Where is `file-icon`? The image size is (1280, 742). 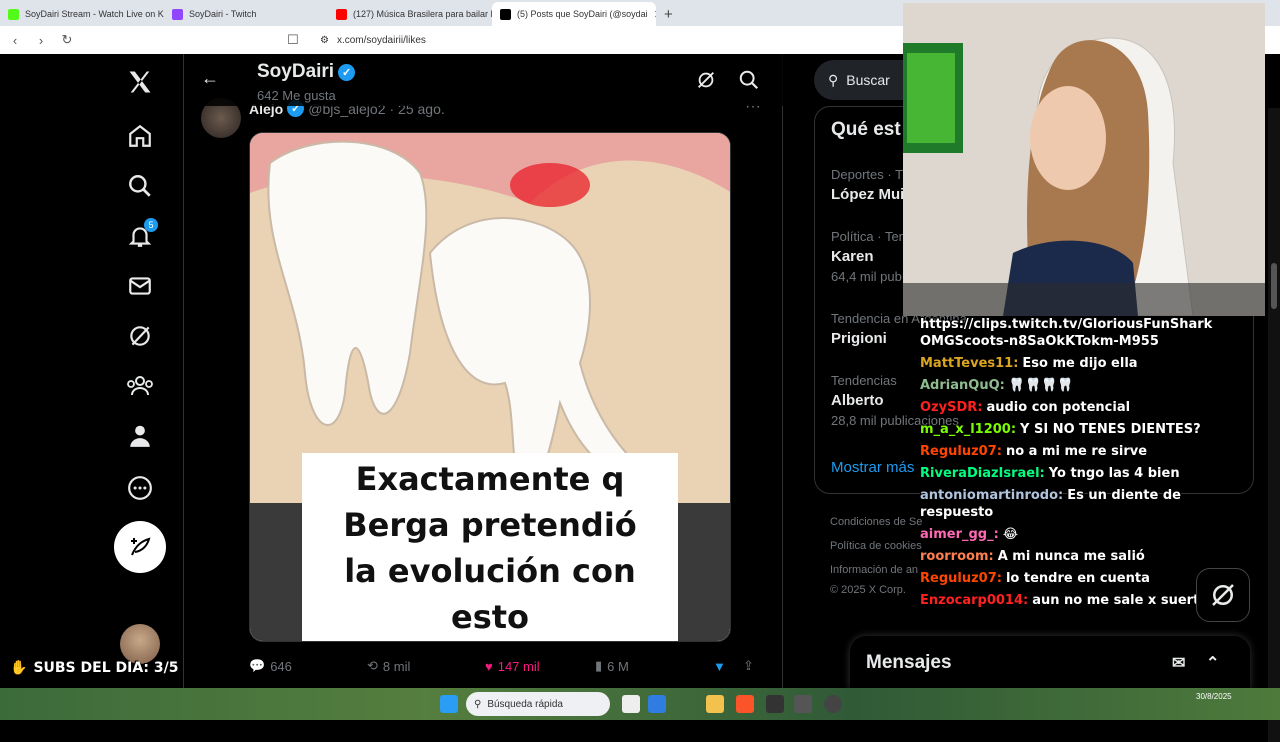 file-icon is located at coordinates (631, 704).